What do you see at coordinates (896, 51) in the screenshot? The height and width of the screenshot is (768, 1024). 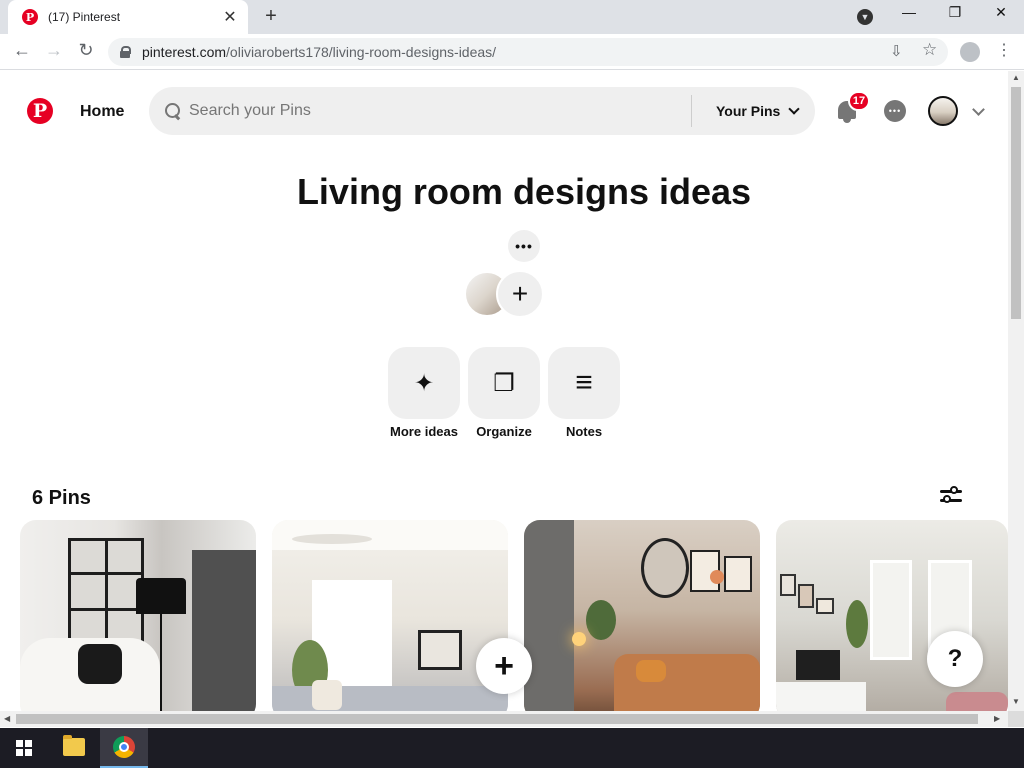 I see `install-app-icon: ⇩` at bounding box center [896, 51].